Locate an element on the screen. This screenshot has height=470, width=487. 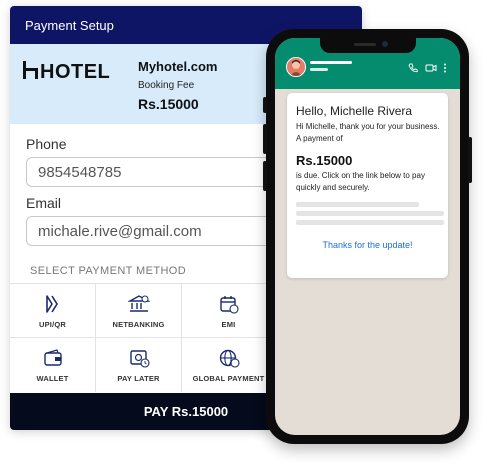
pay-button-label: PAY Rs.15000 is located at coordinates (186, 411).